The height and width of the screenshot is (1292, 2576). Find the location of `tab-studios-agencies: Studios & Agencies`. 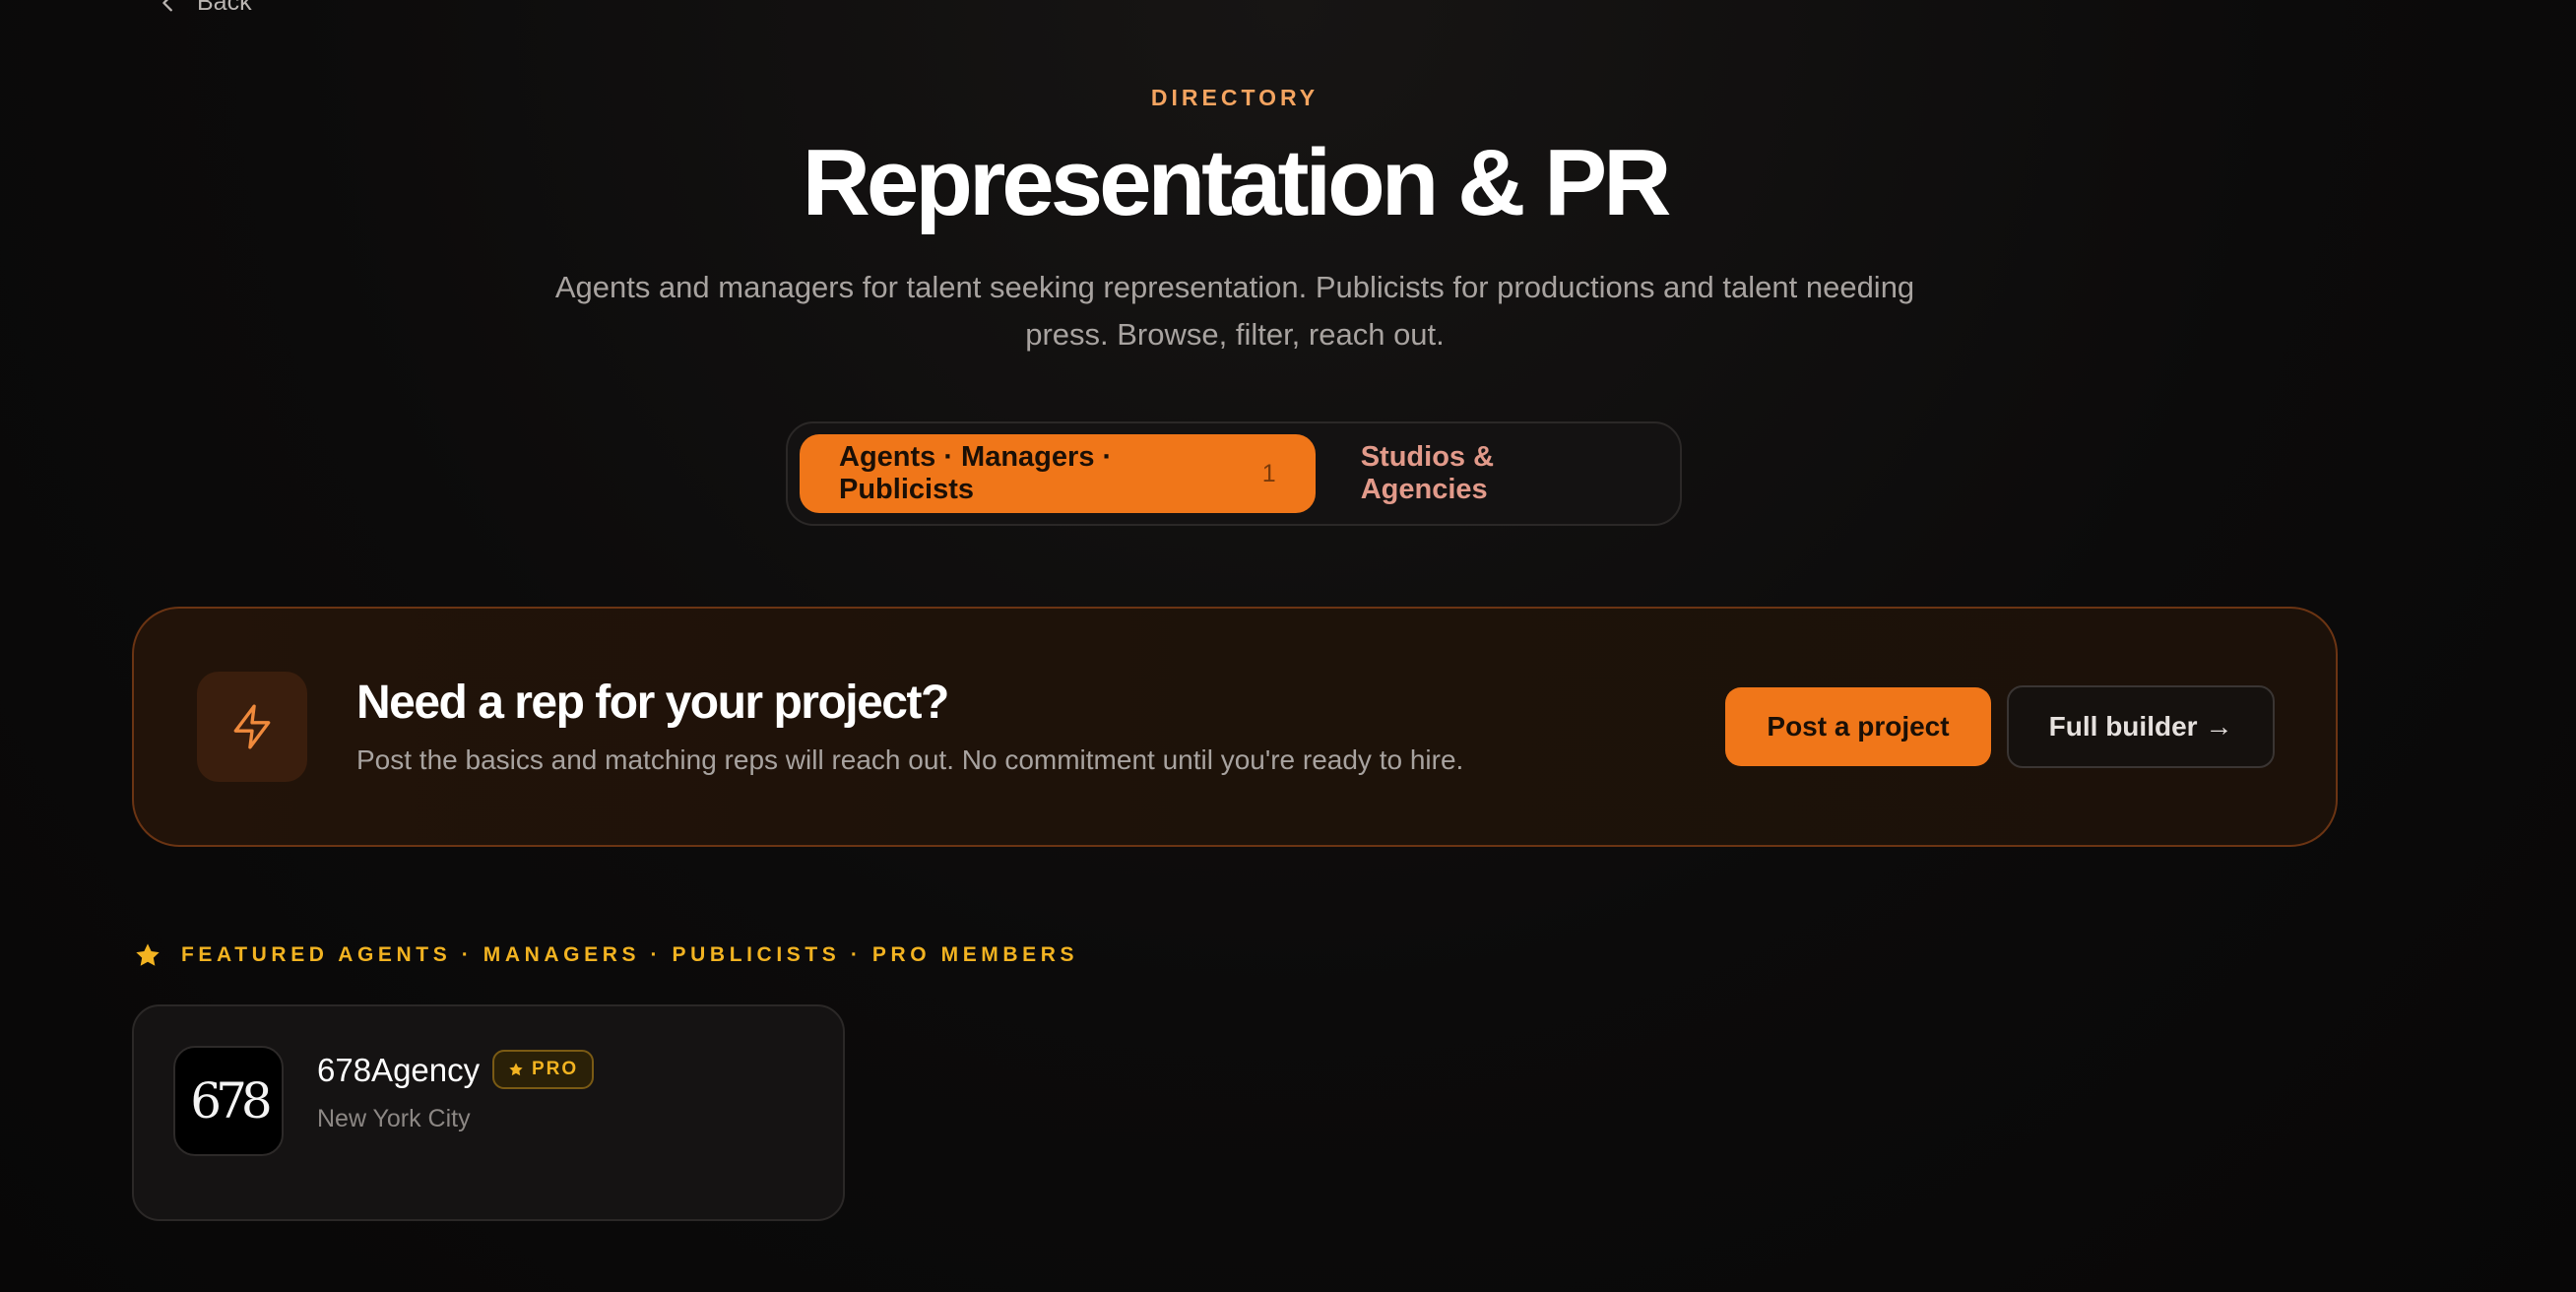

tab-studios-agencies: Studios & Agencies is located at coordinates (1492, 473).